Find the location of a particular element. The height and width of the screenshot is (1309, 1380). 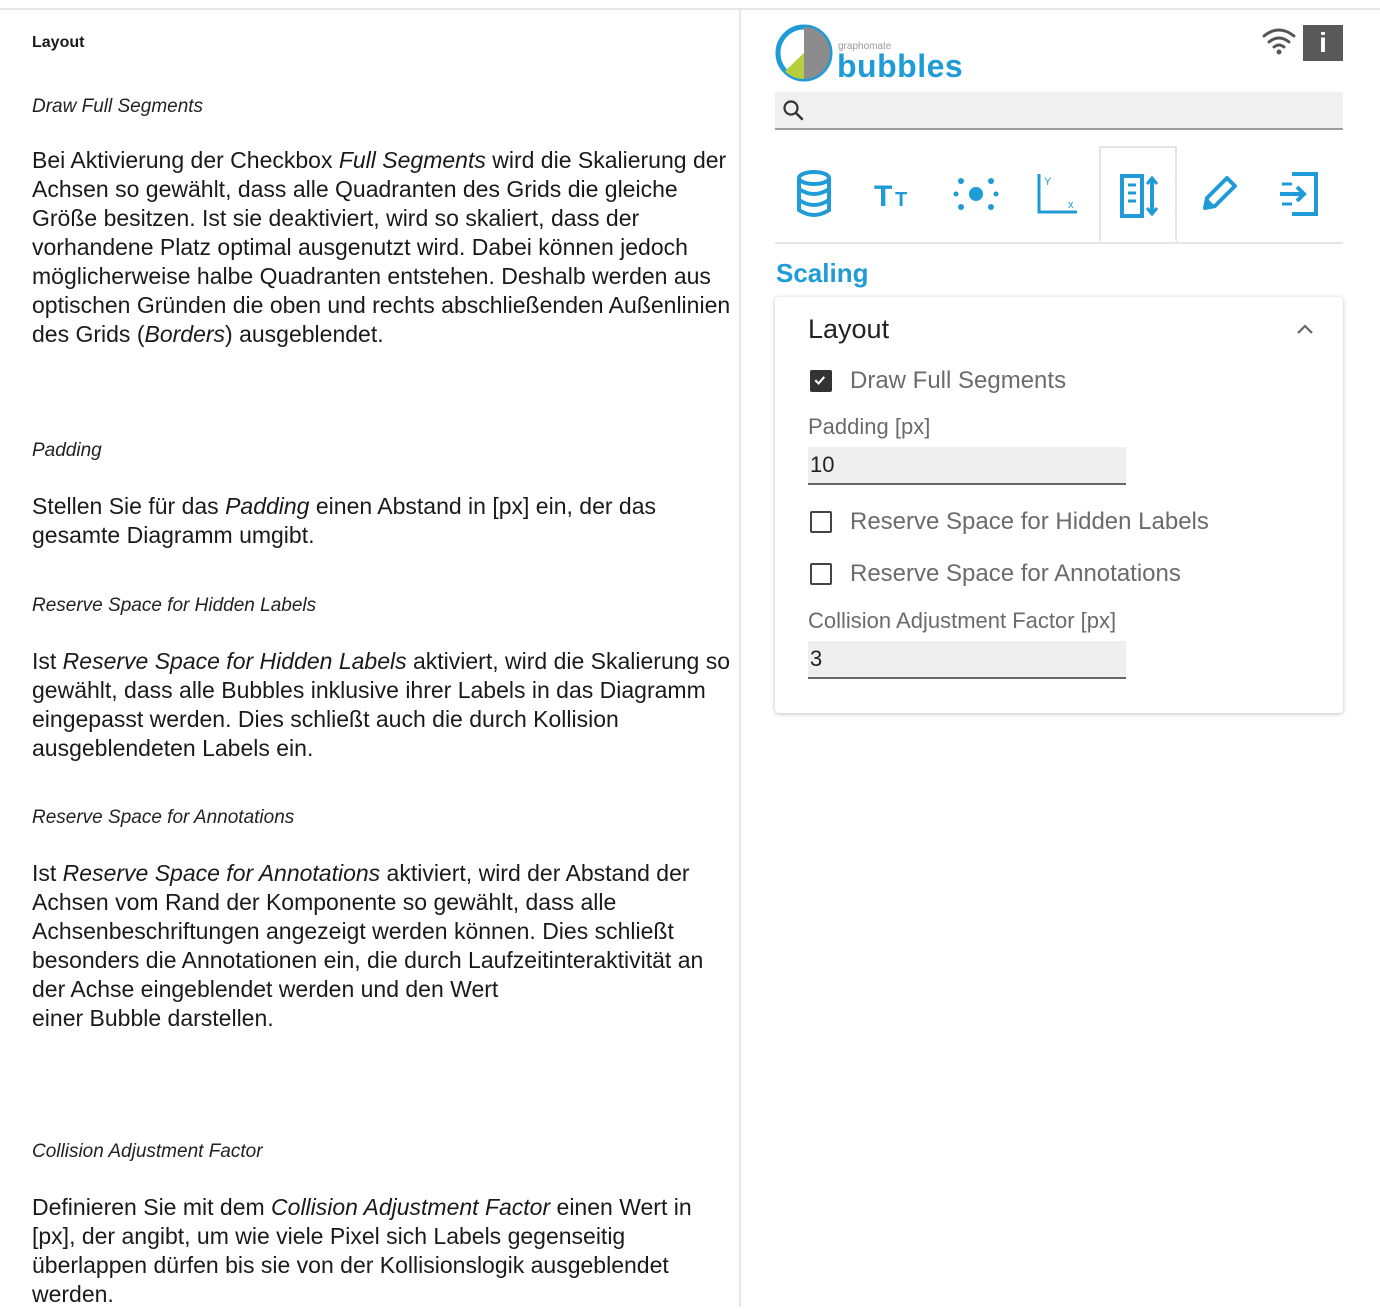

tab-data is located at coordinates (814, 194).